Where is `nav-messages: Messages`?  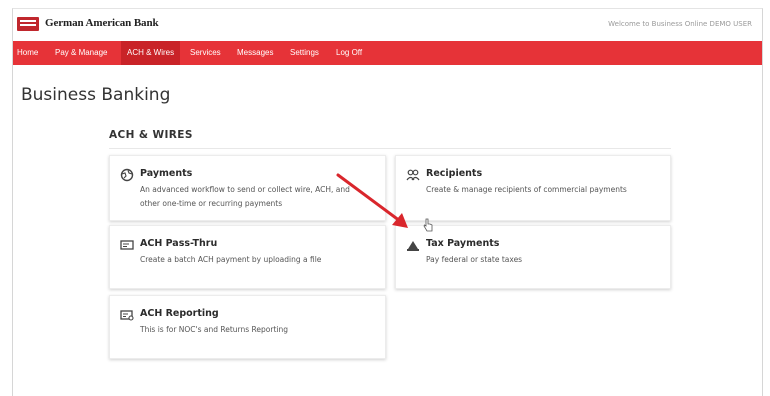 nav-messages: Messages is located at coordinates (255, 53).